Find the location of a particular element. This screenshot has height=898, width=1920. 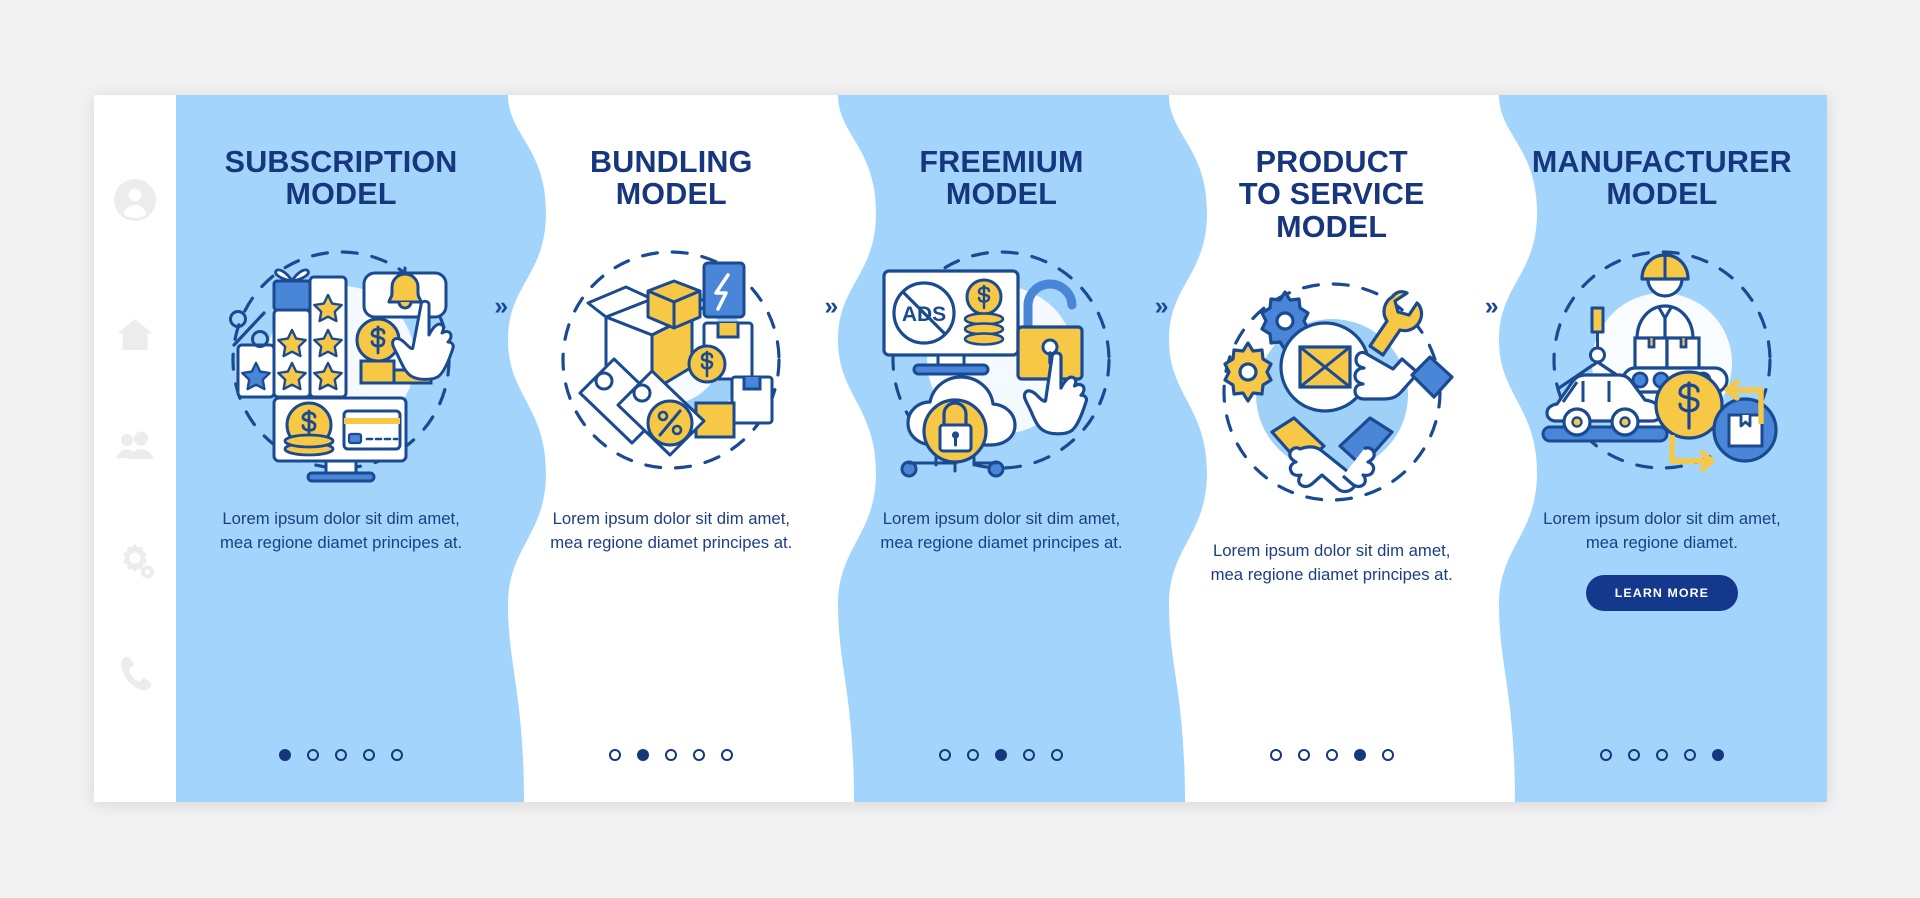

card-title: MANUFACTURER MODEL is located at coordinates (1661, 178).